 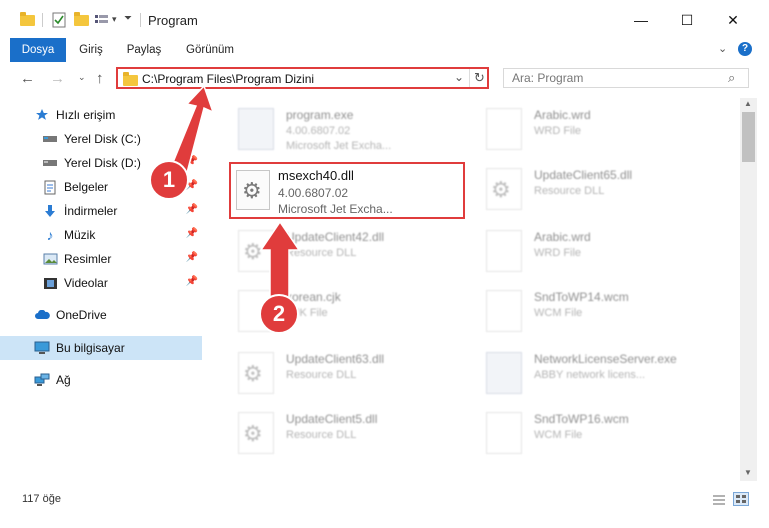 I want to click on arrow-to-file, so click(x=280, y=260).